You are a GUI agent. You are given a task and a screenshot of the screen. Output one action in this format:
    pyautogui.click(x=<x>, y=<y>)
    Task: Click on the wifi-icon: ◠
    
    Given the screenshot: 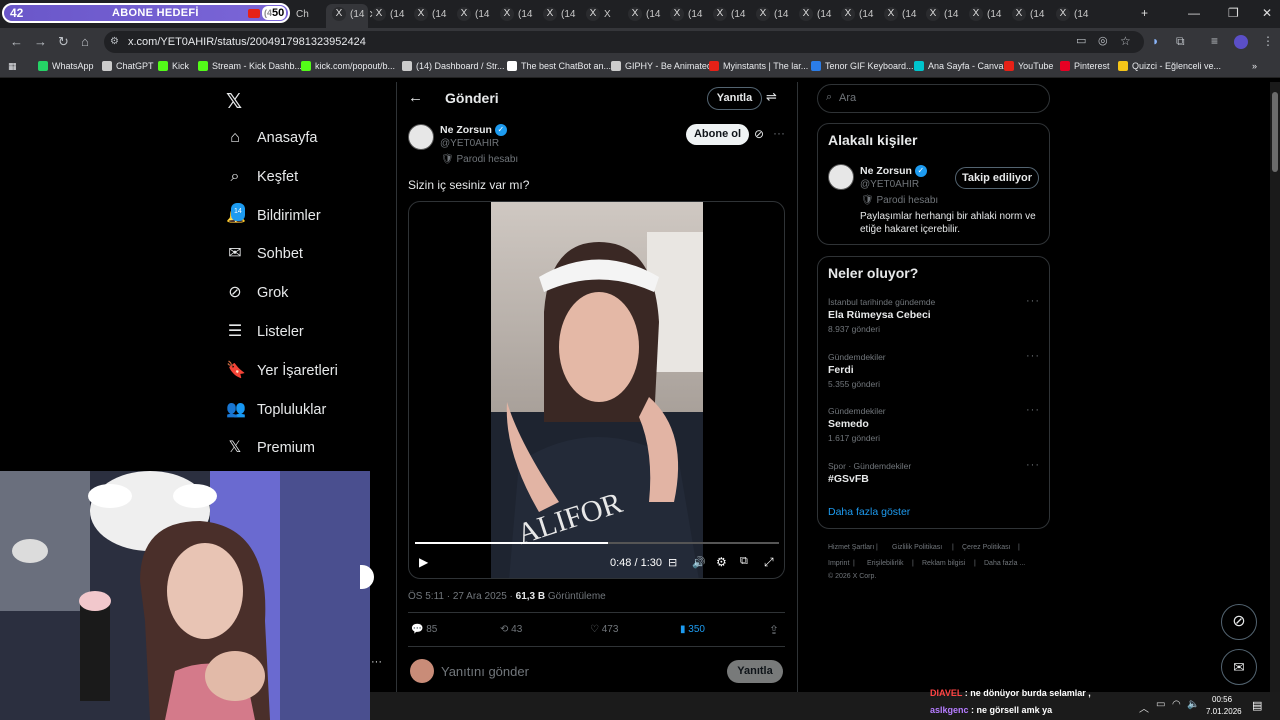 What is the action you would take?
    pyautogui.click(x=1176, y=704)
    